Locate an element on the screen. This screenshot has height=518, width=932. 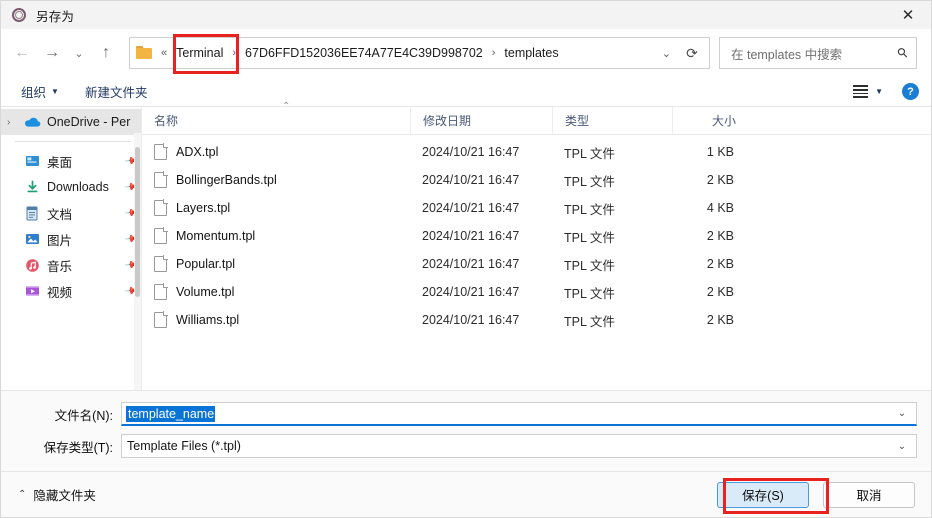
back-button: ← is located at coordinates (22, 53).